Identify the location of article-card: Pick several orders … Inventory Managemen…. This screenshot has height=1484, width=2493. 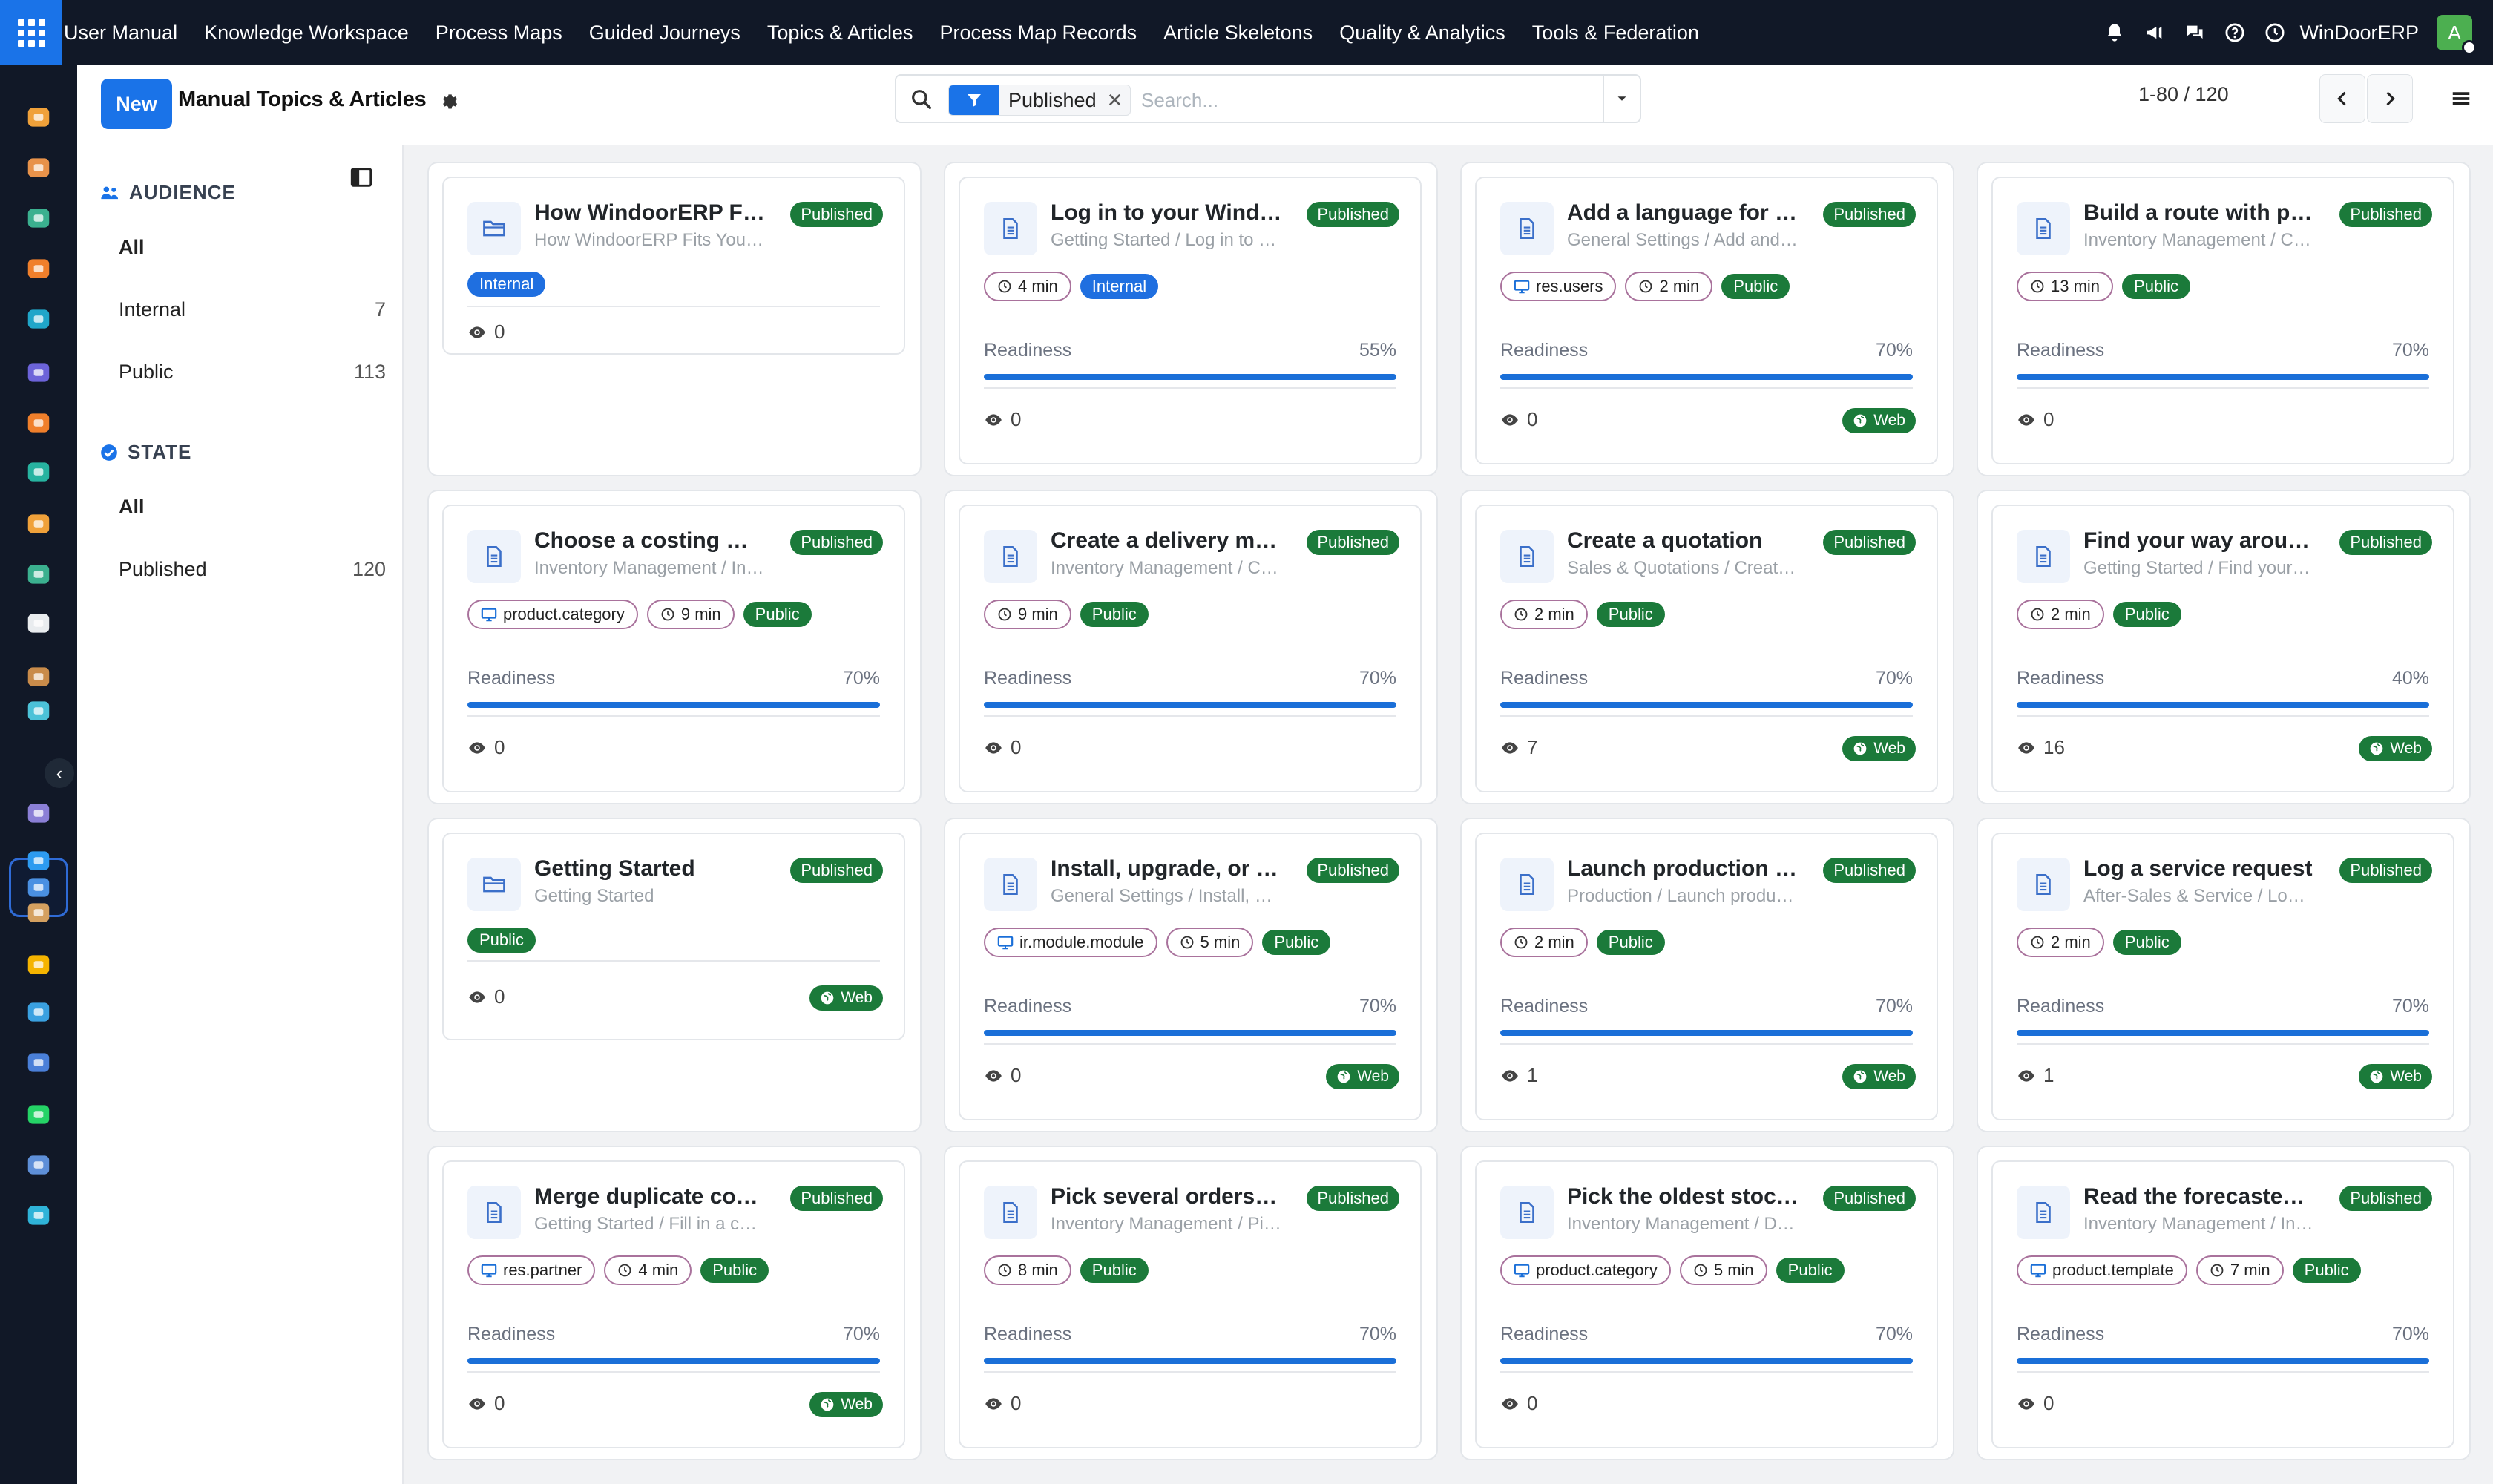
(1190, 1304).